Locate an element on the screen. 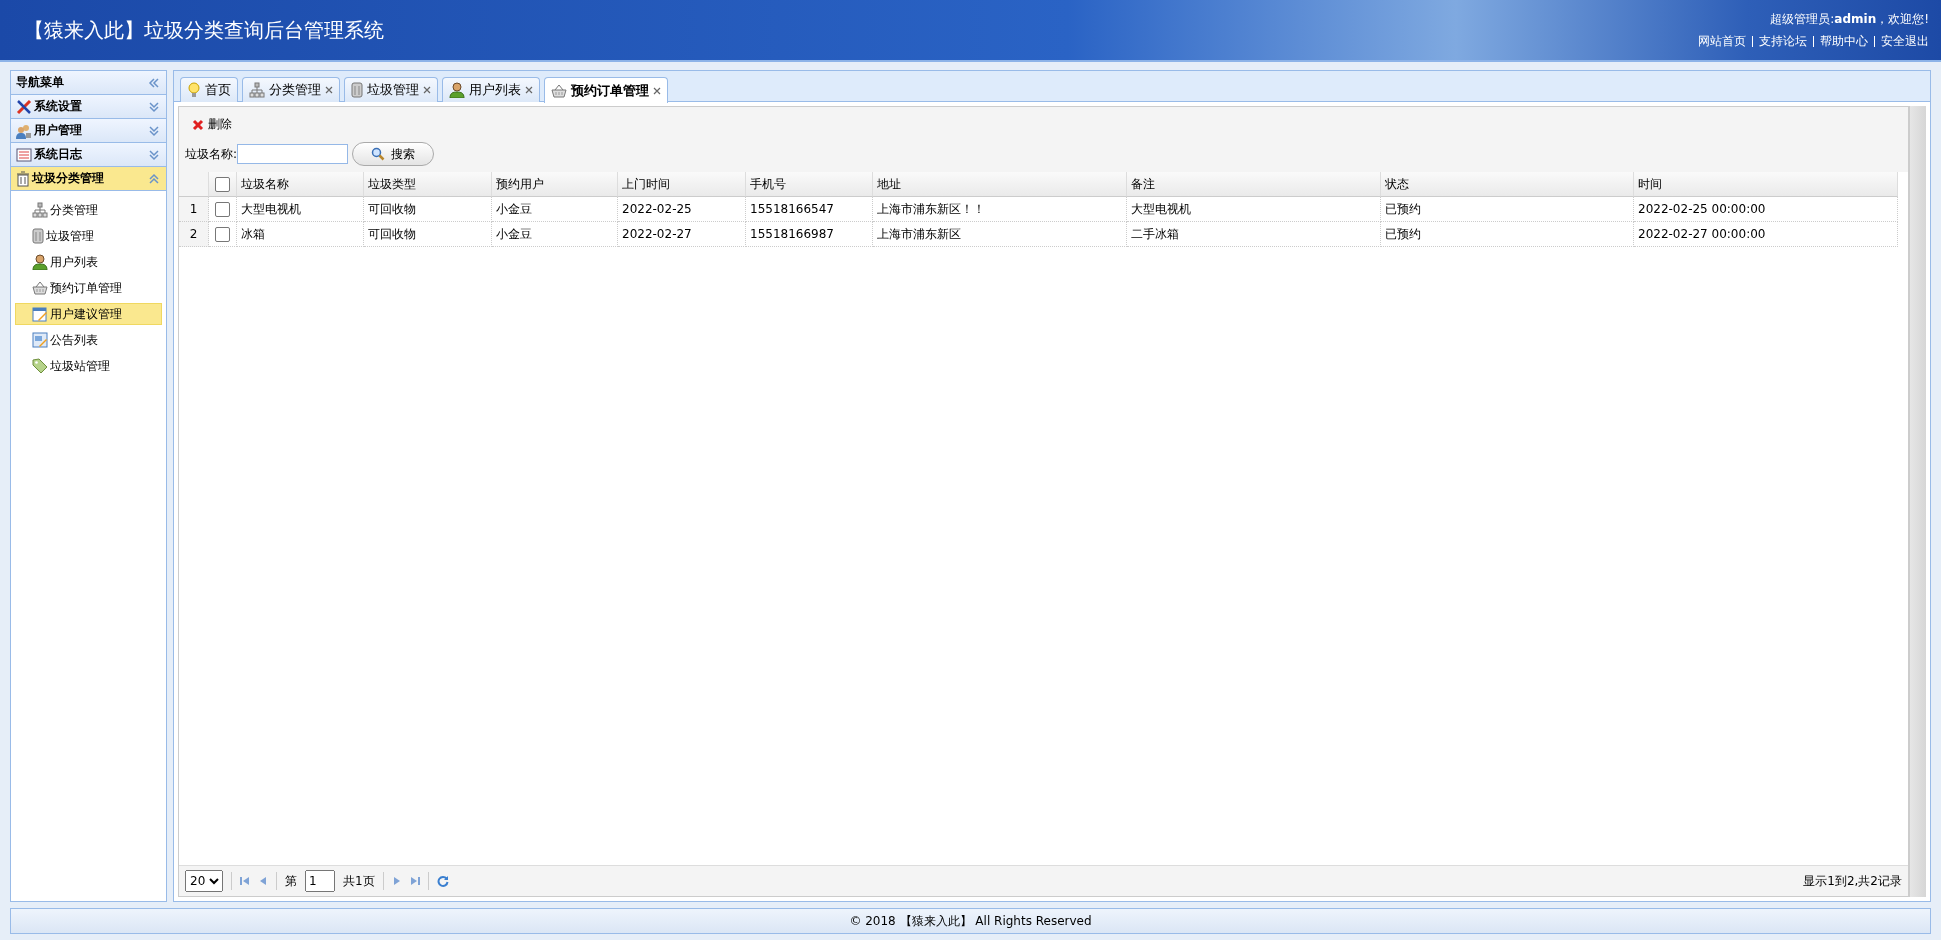 The height and width of the screenshot is (940, 1941). column-header: 时间 is located at coordinates (1766, 184).